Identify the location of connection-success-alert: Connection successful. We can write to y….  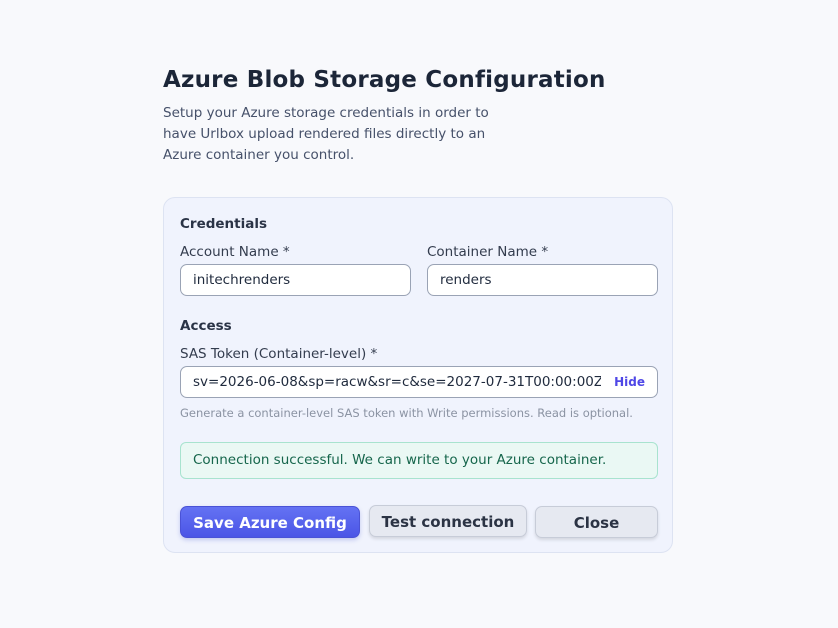
(419, 460).